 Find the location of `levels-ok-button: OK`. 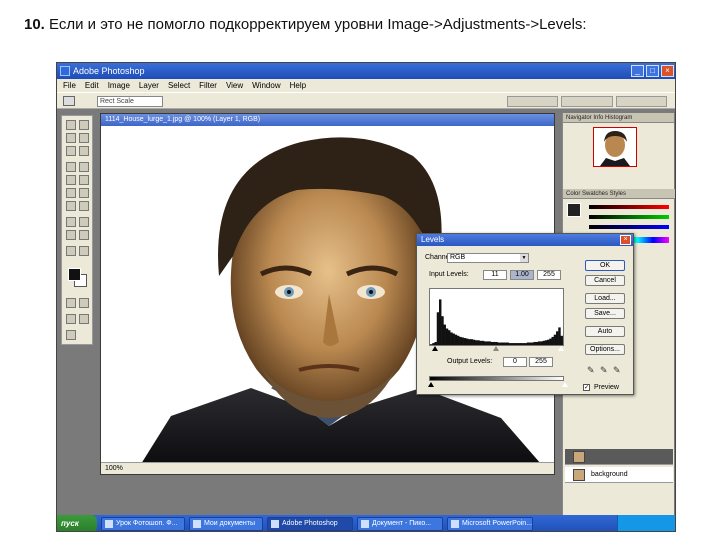

levels-ok-button: OK is located at coordinates (605, 265).